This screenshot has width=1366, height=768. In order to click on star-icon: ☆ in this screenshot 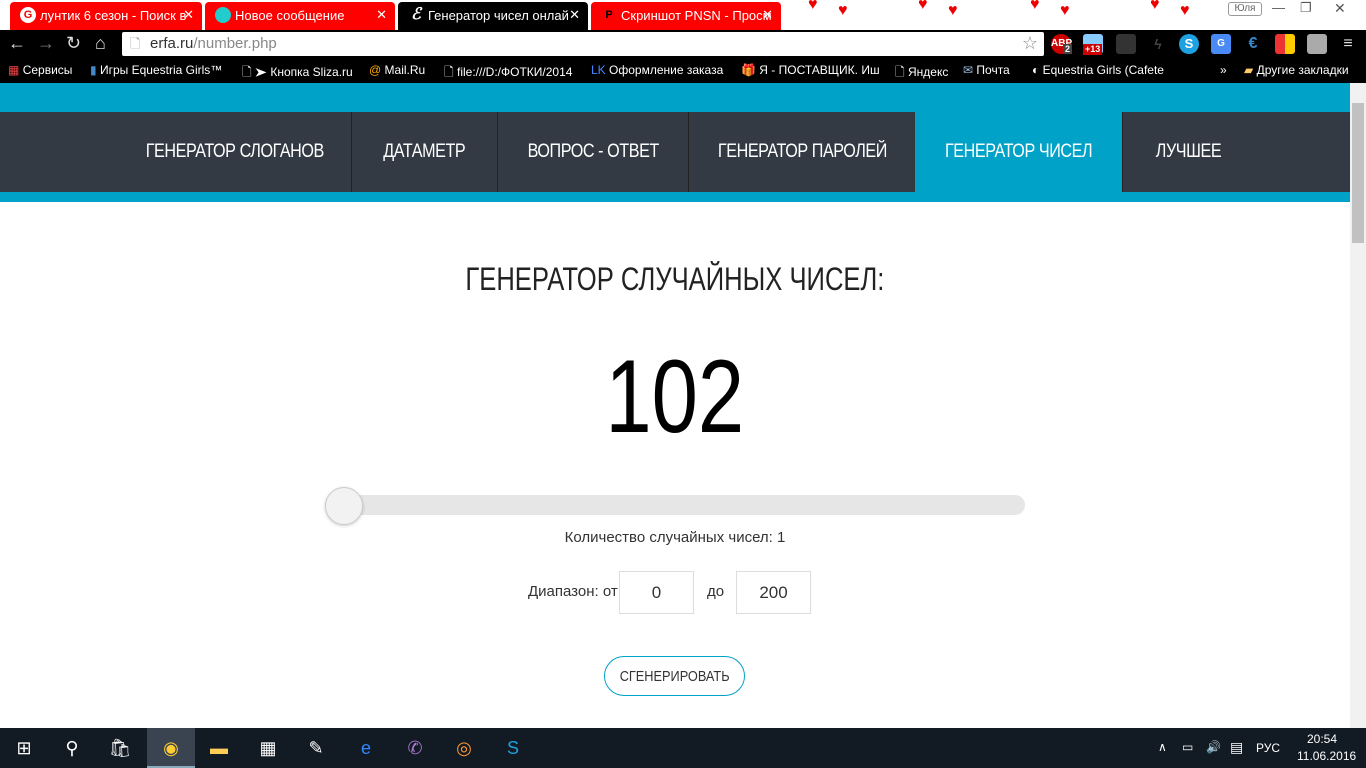, I will do `click(1030, 43)`.